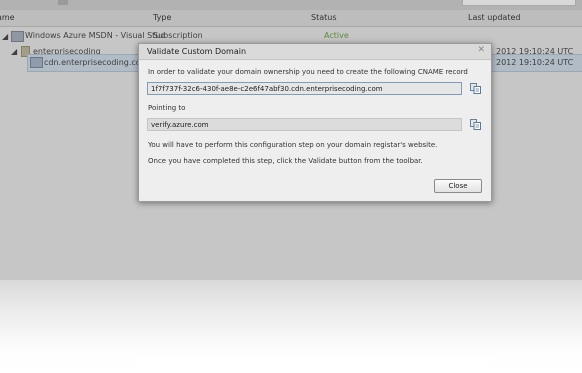 The height and width of the screenshot is (373, 582). What do you see at coordinates (304, 88) in the screenshot?
I see `cname-record-field` at bounding box center [304, 88].